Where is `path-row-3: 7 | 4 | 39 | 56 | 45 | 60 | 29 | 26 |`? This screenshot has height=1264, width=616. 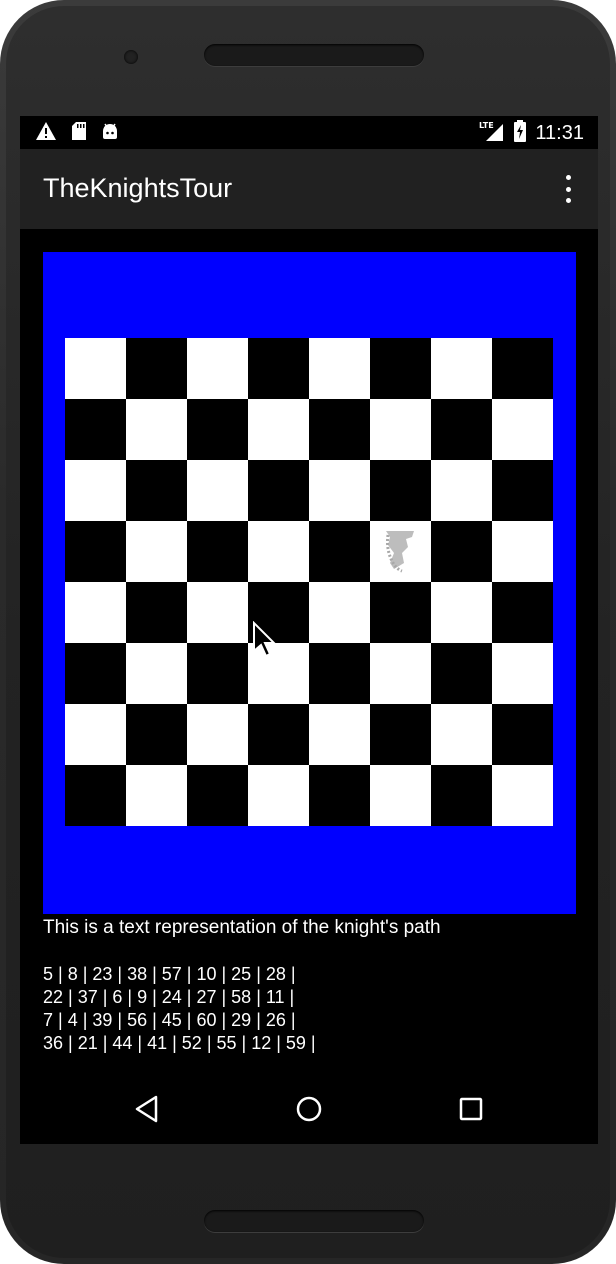 path-row-3: 7 | 4 | 39 | 56 | 45 | 60 | 29 | 26 | is located at coordinates (169, 1020).